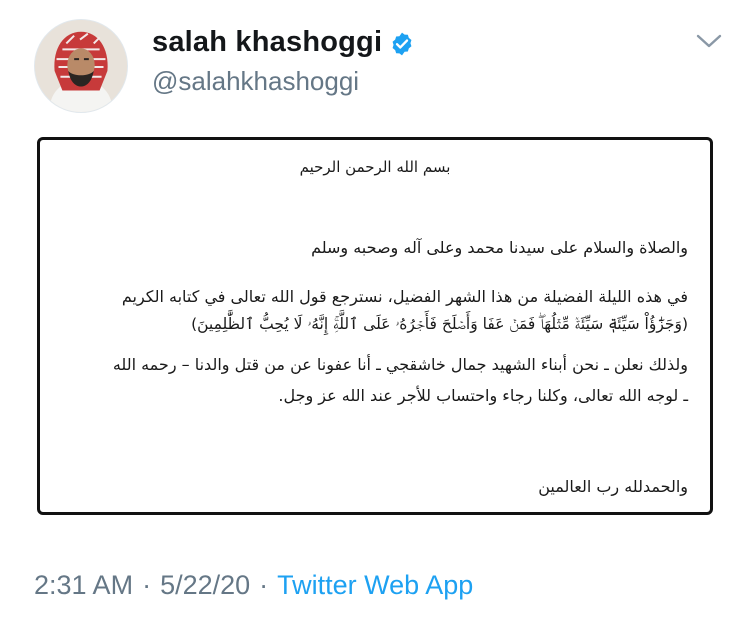 This screenshot has width=750, height=625. Describe the element at coordinates (402, 43) in the screenshot. I see `verified-badge-icon` at that location.